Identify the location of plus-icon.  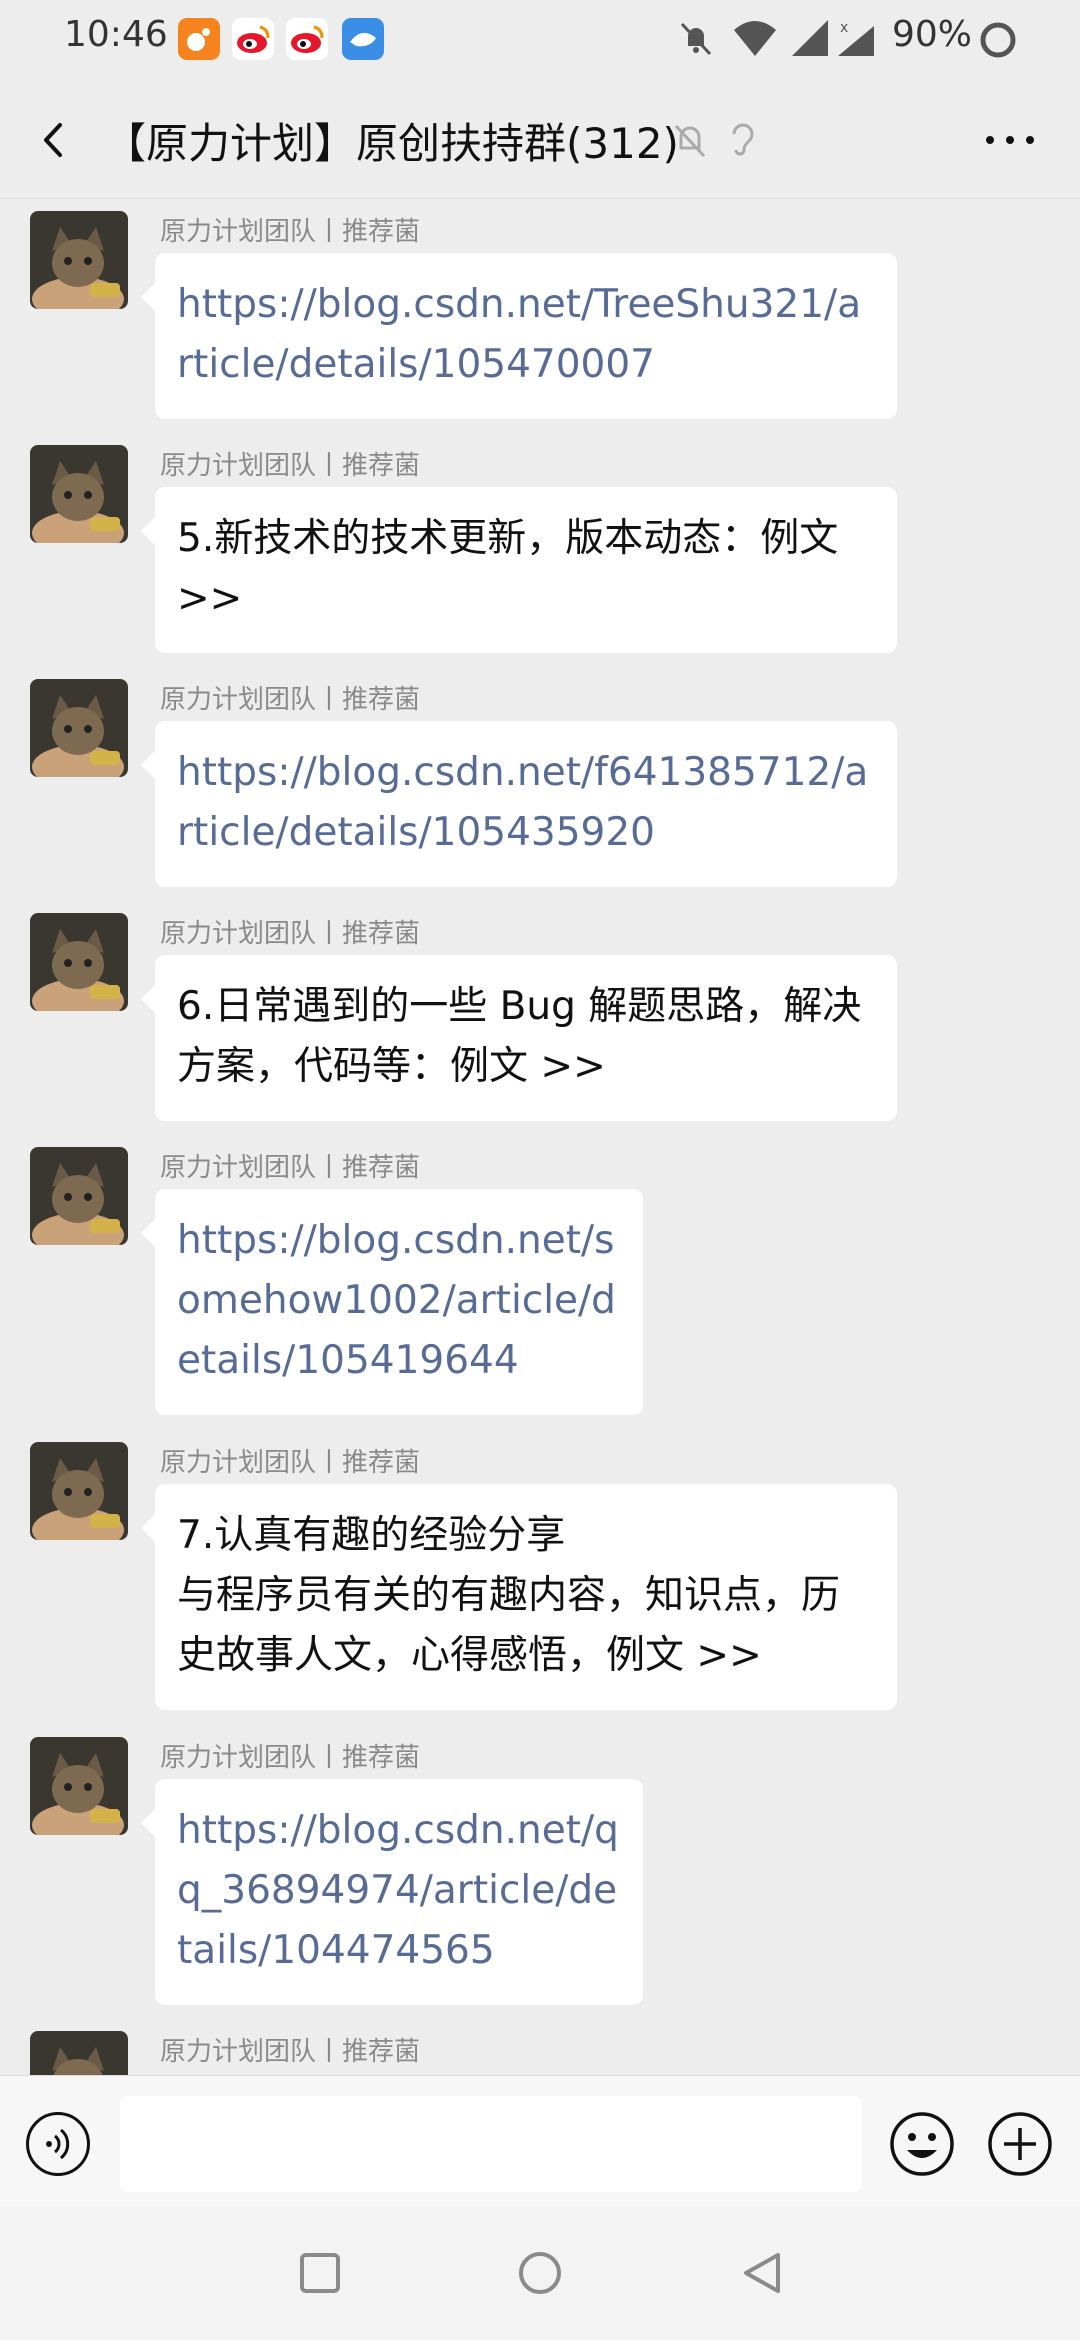
(1020, 2144).